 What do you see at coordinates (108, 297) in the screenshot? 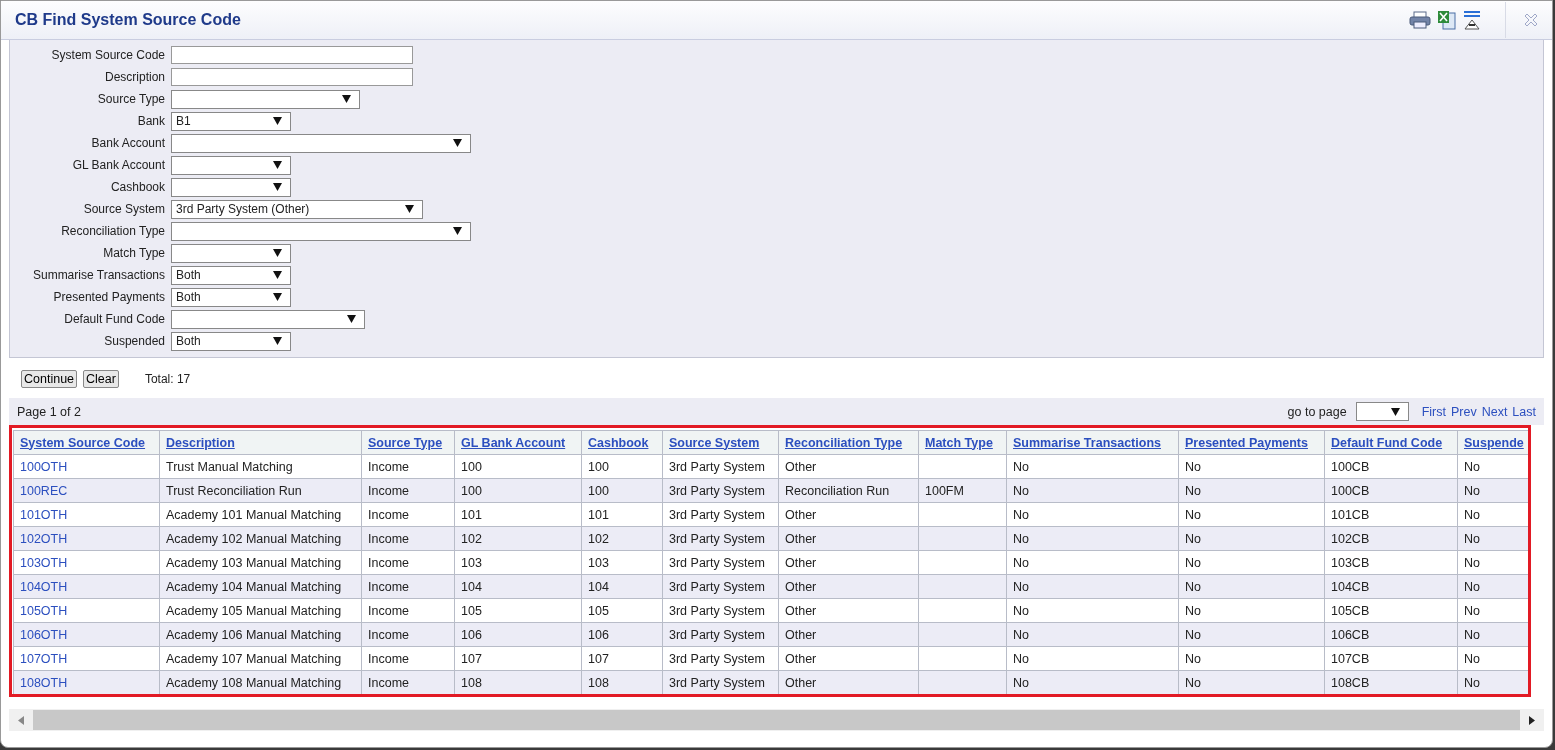
I see `field-label: Presented Payments` at bounding box center [108, 297].